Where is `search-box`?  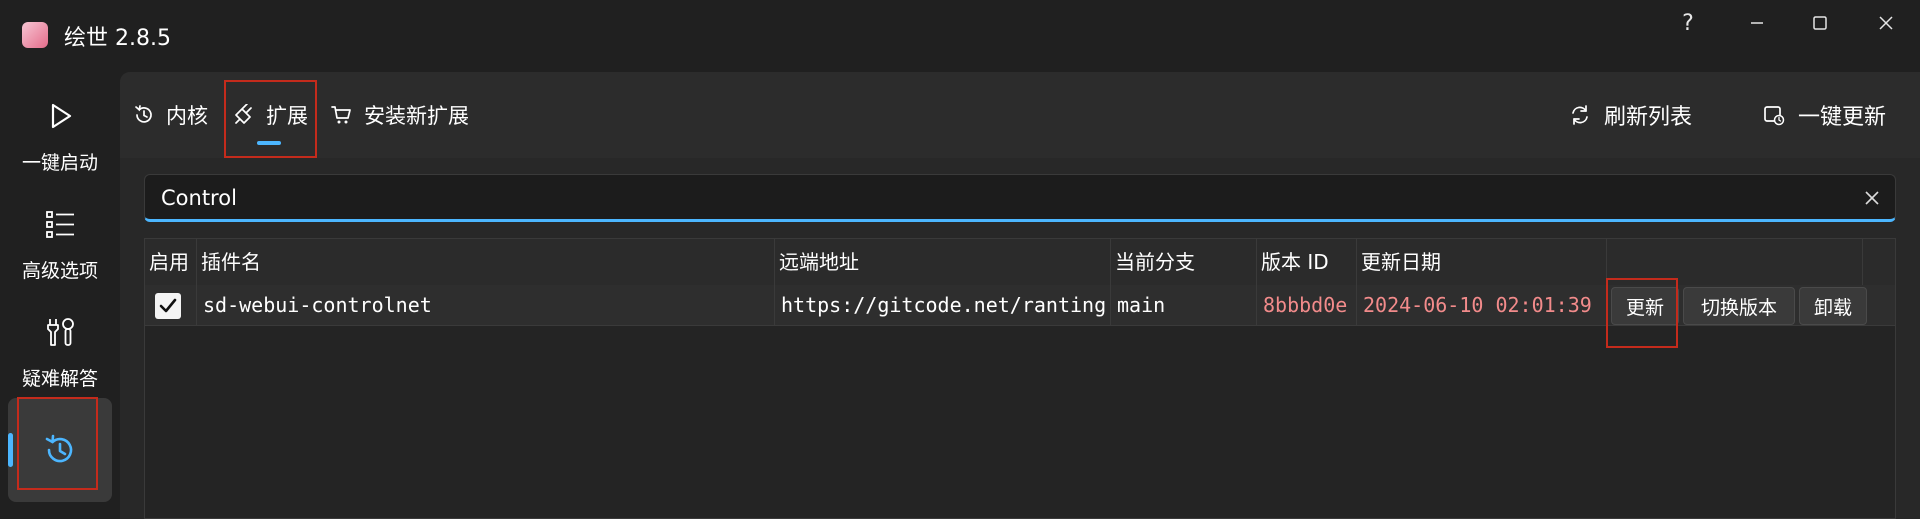
search-box is located at coordinates (1020, 198).